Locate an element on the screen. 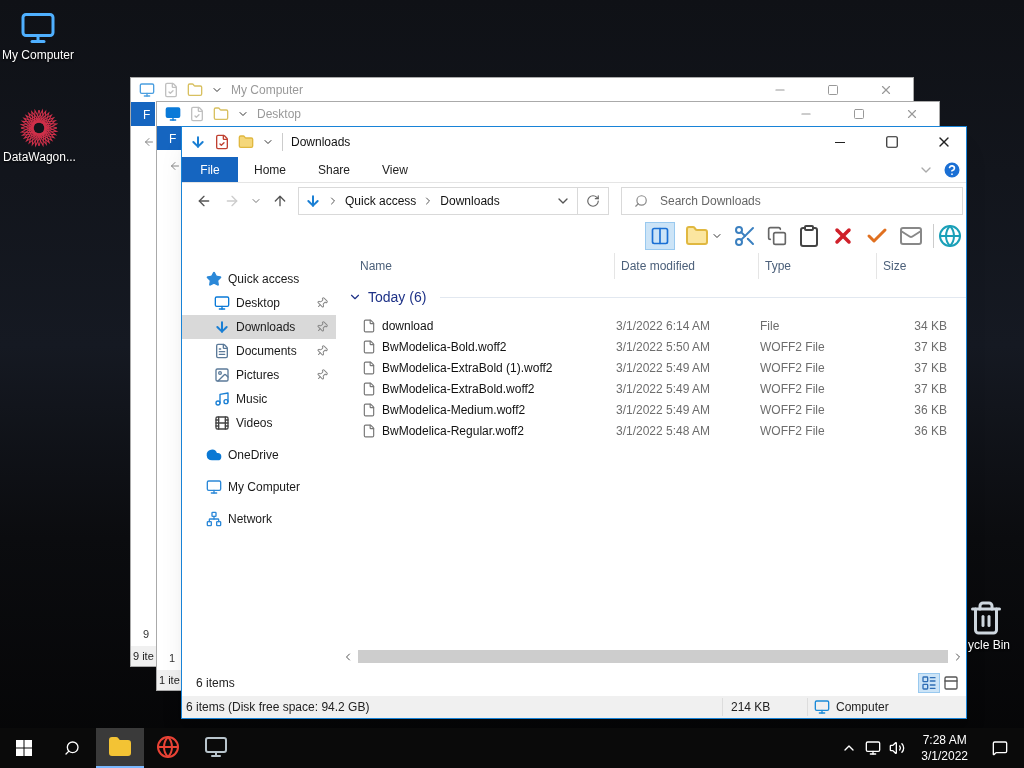 The width and height of the screenshot is (1024, 768). picture-icon is located at coordinates (222, 375).